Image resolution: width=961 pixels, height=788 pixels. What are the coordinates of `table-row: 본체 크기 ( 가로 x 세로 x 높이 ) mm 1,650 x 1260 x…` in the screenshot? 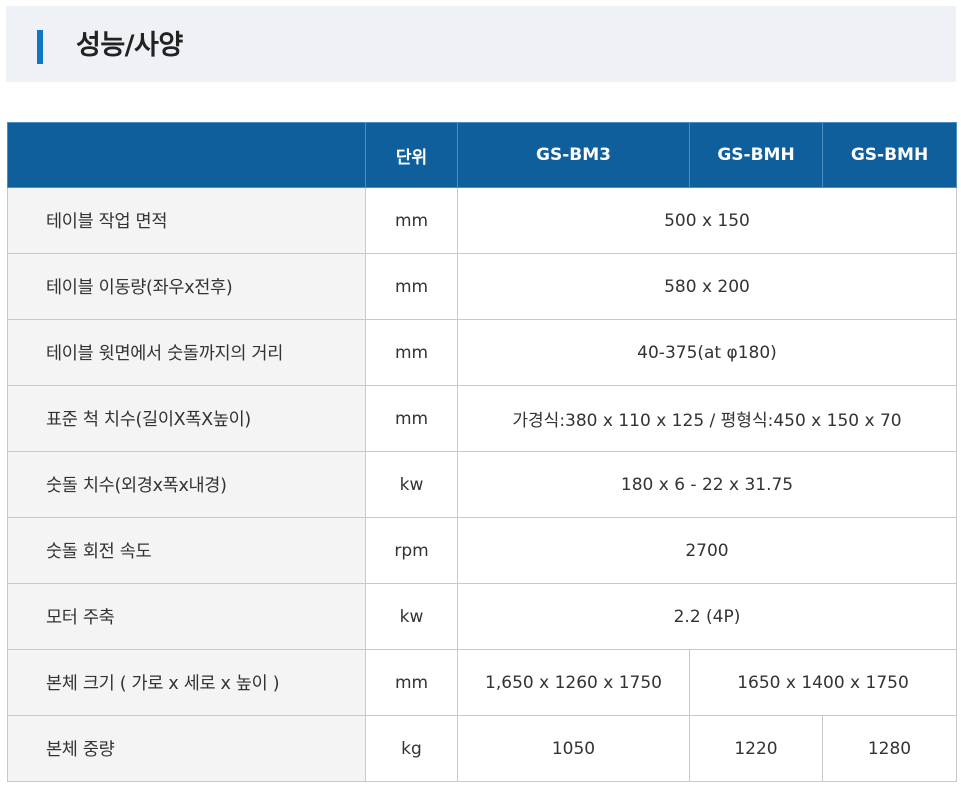 It's located at (482, 682).